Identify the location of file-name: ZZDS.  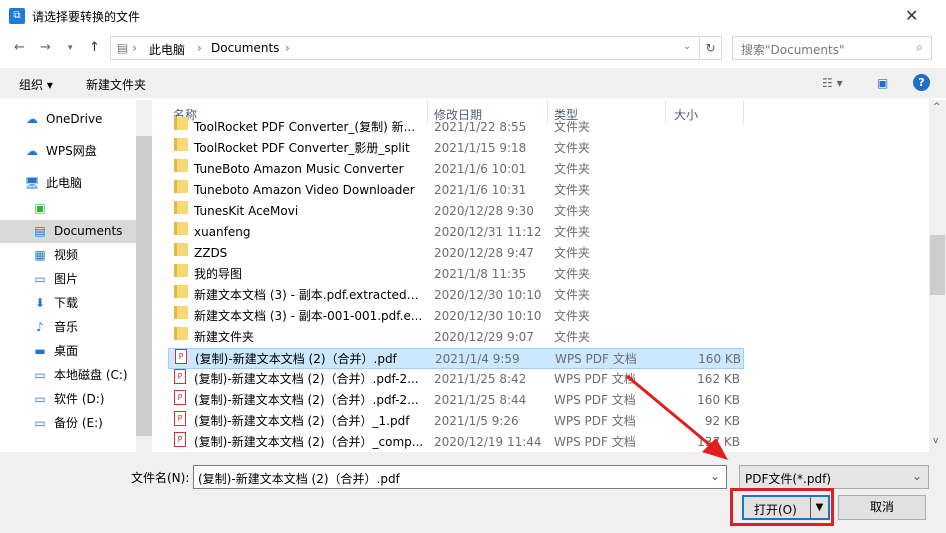
(211, 253).